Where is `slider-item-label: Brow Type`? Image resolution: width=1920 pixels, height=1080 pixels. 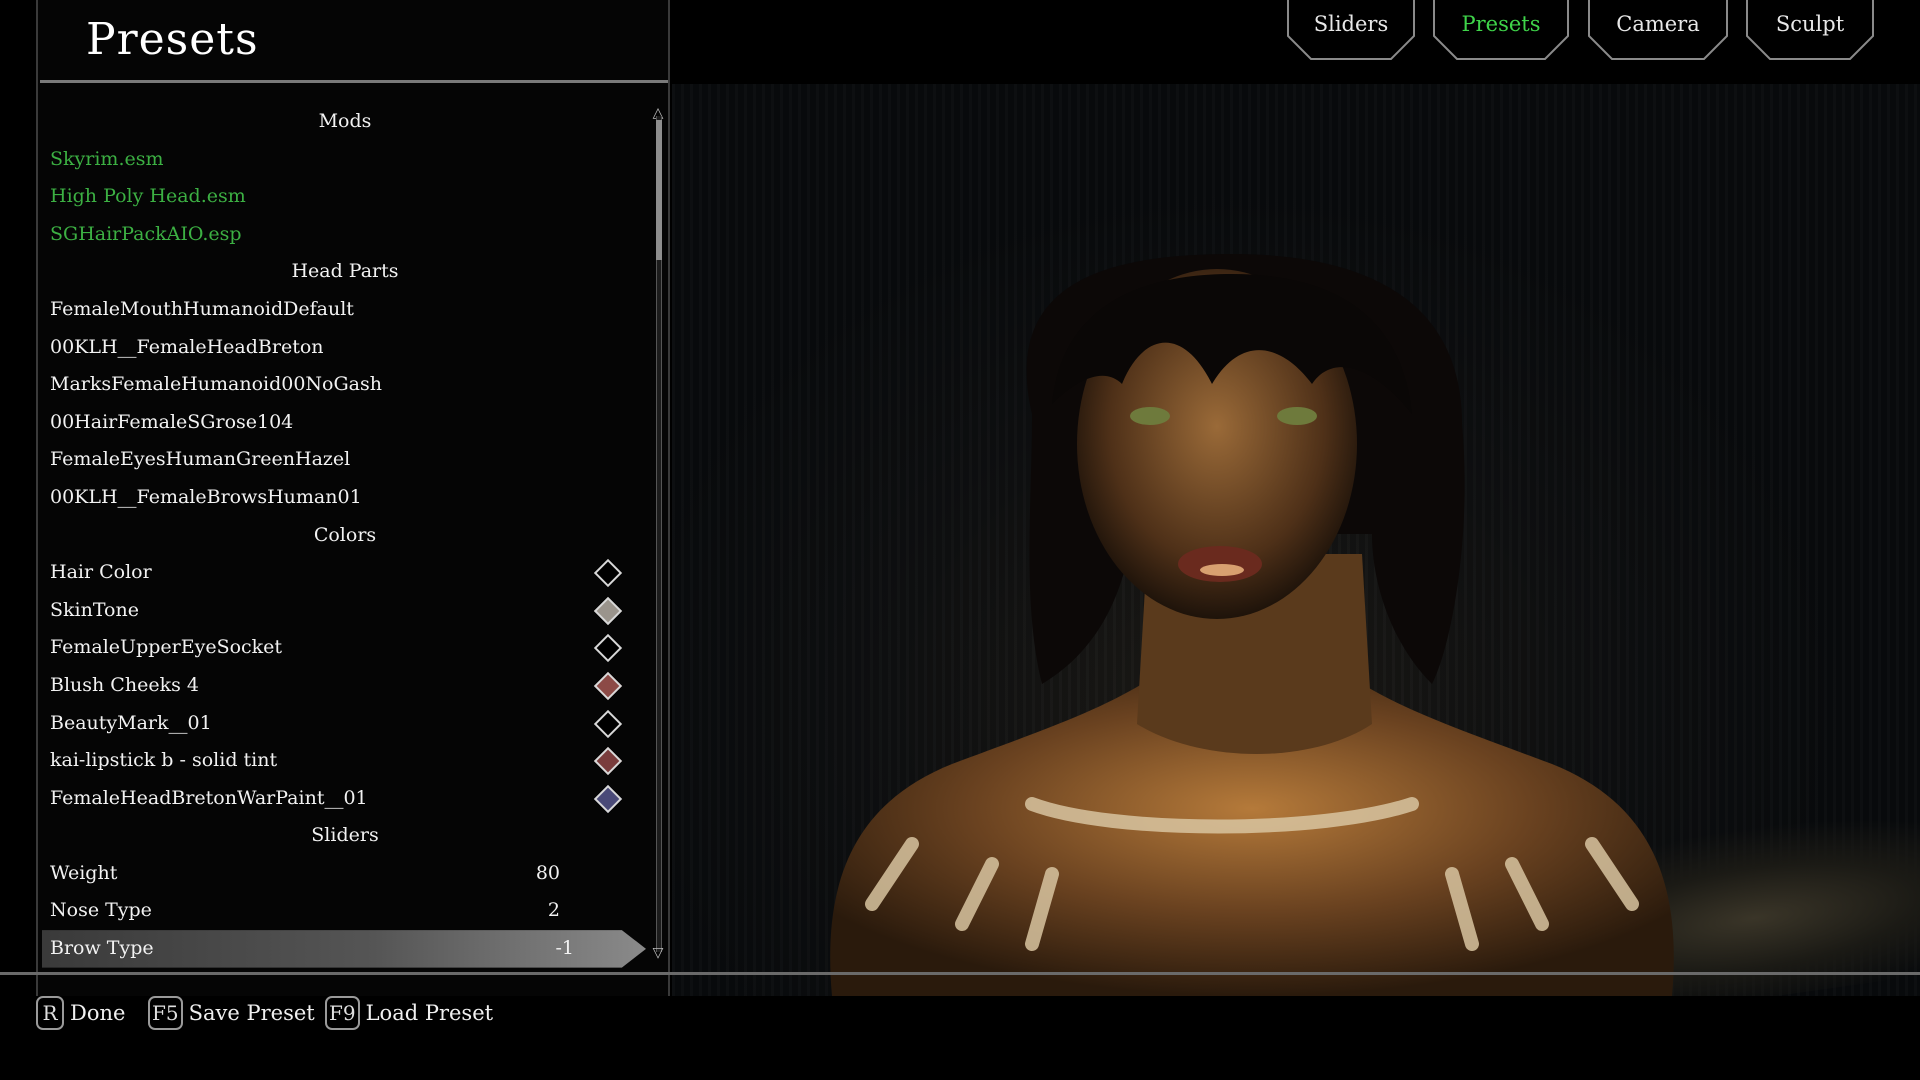
slider-item-label: Brow Type is located at coordinates (102, 948).